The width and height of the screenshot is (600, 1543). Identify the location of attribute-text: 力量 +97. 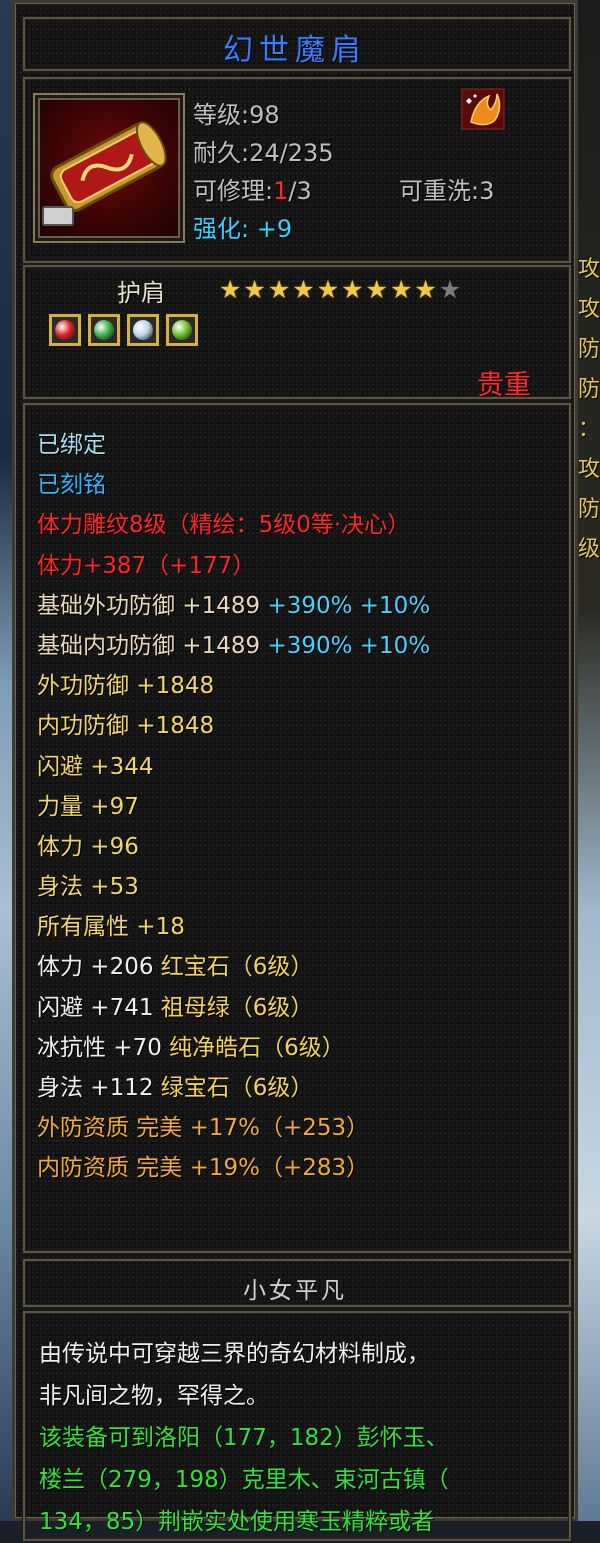
(88, 806).